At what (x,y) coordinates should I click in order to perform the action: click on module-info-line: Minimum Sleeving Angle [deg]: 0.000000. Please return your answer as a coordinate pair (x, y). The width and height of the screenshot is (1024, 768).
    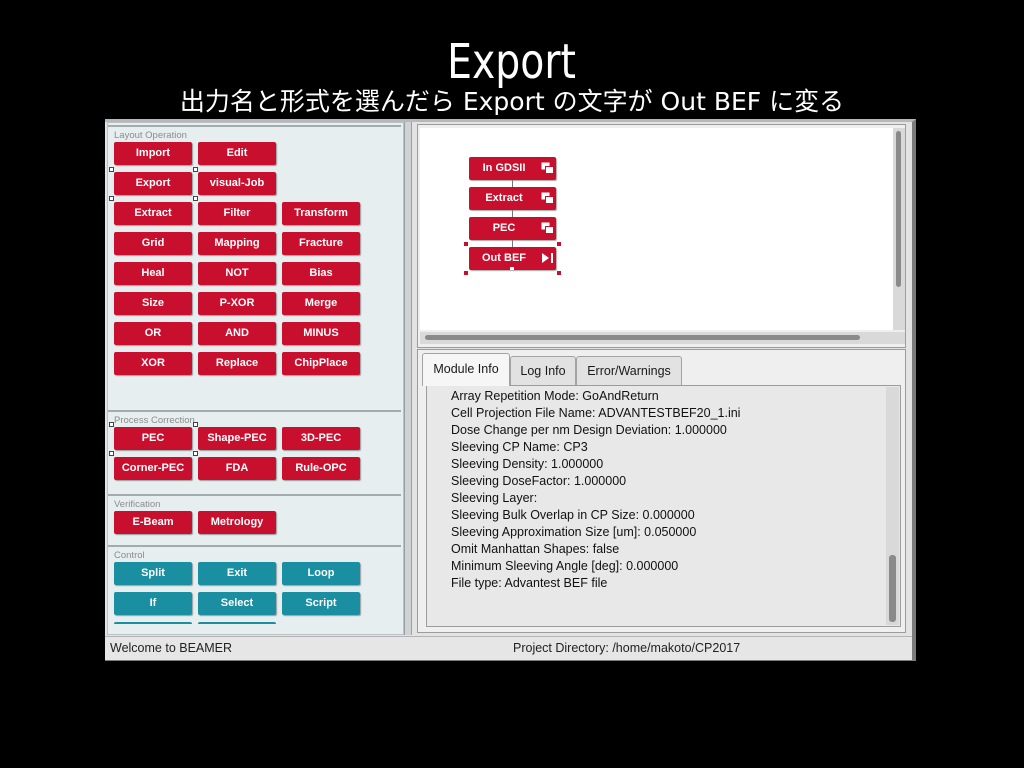
    Looking at the image, I should click on (565, 566).